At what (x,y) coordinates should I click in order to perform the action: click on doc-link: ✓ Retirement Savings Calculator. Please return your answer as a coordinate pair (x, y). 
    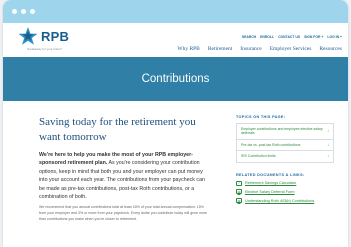
    Looking at the image, I should click on (285, 183).